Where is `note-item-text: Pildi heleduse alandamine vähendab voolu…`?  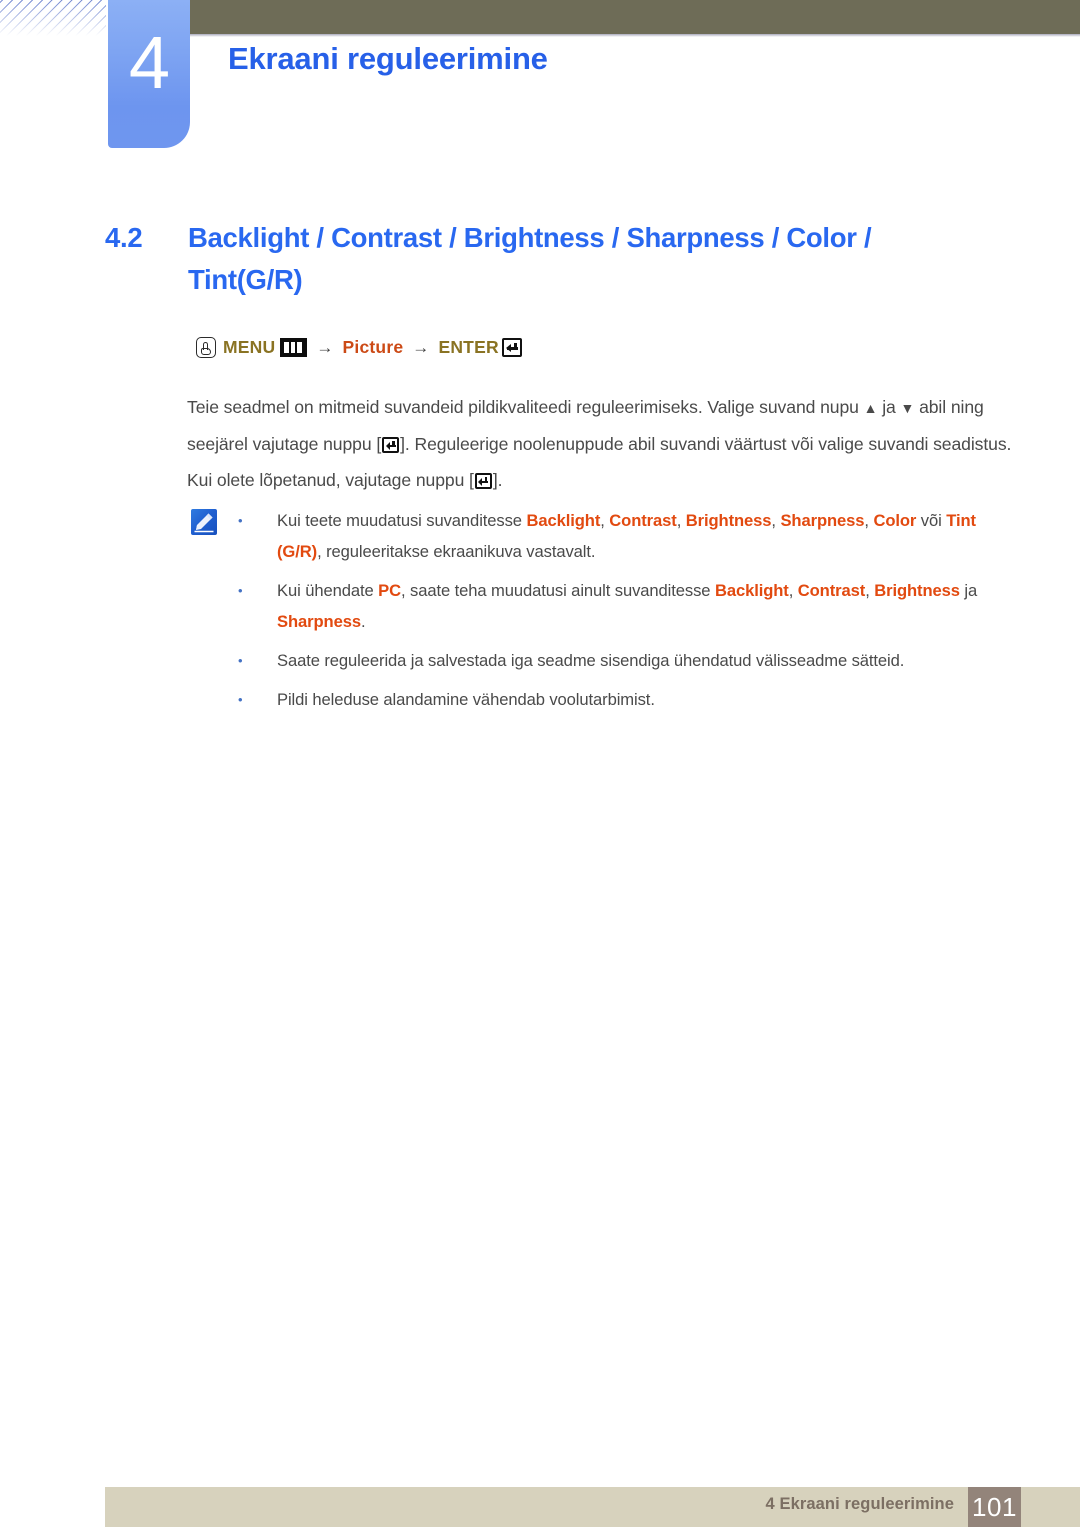
note-item-text: Pildi heleduse alandamine vähendab voolu… is located at coordinates (649, 699).